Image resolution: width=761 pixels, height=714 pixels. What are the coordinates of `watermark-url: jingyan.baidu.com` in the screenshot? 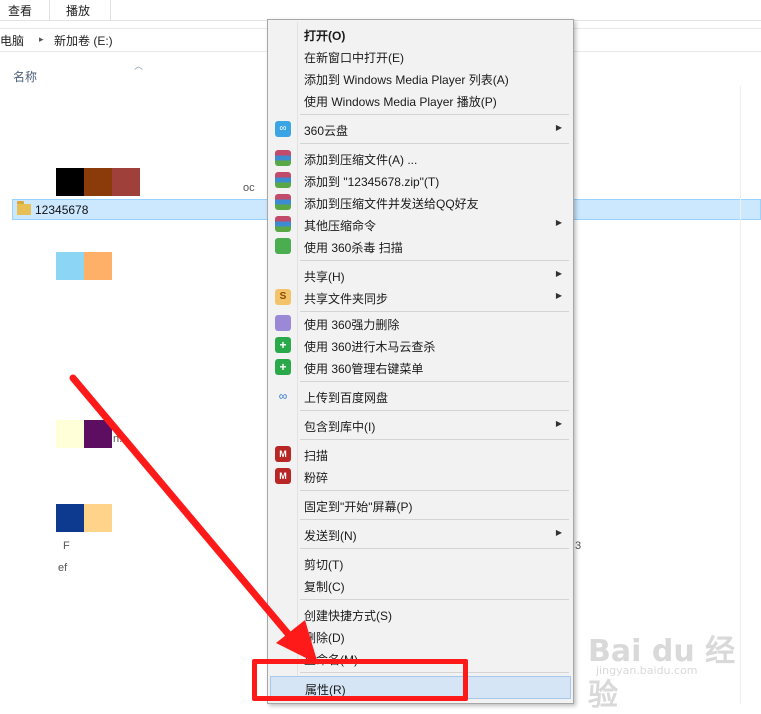 It's located at (647, 670).